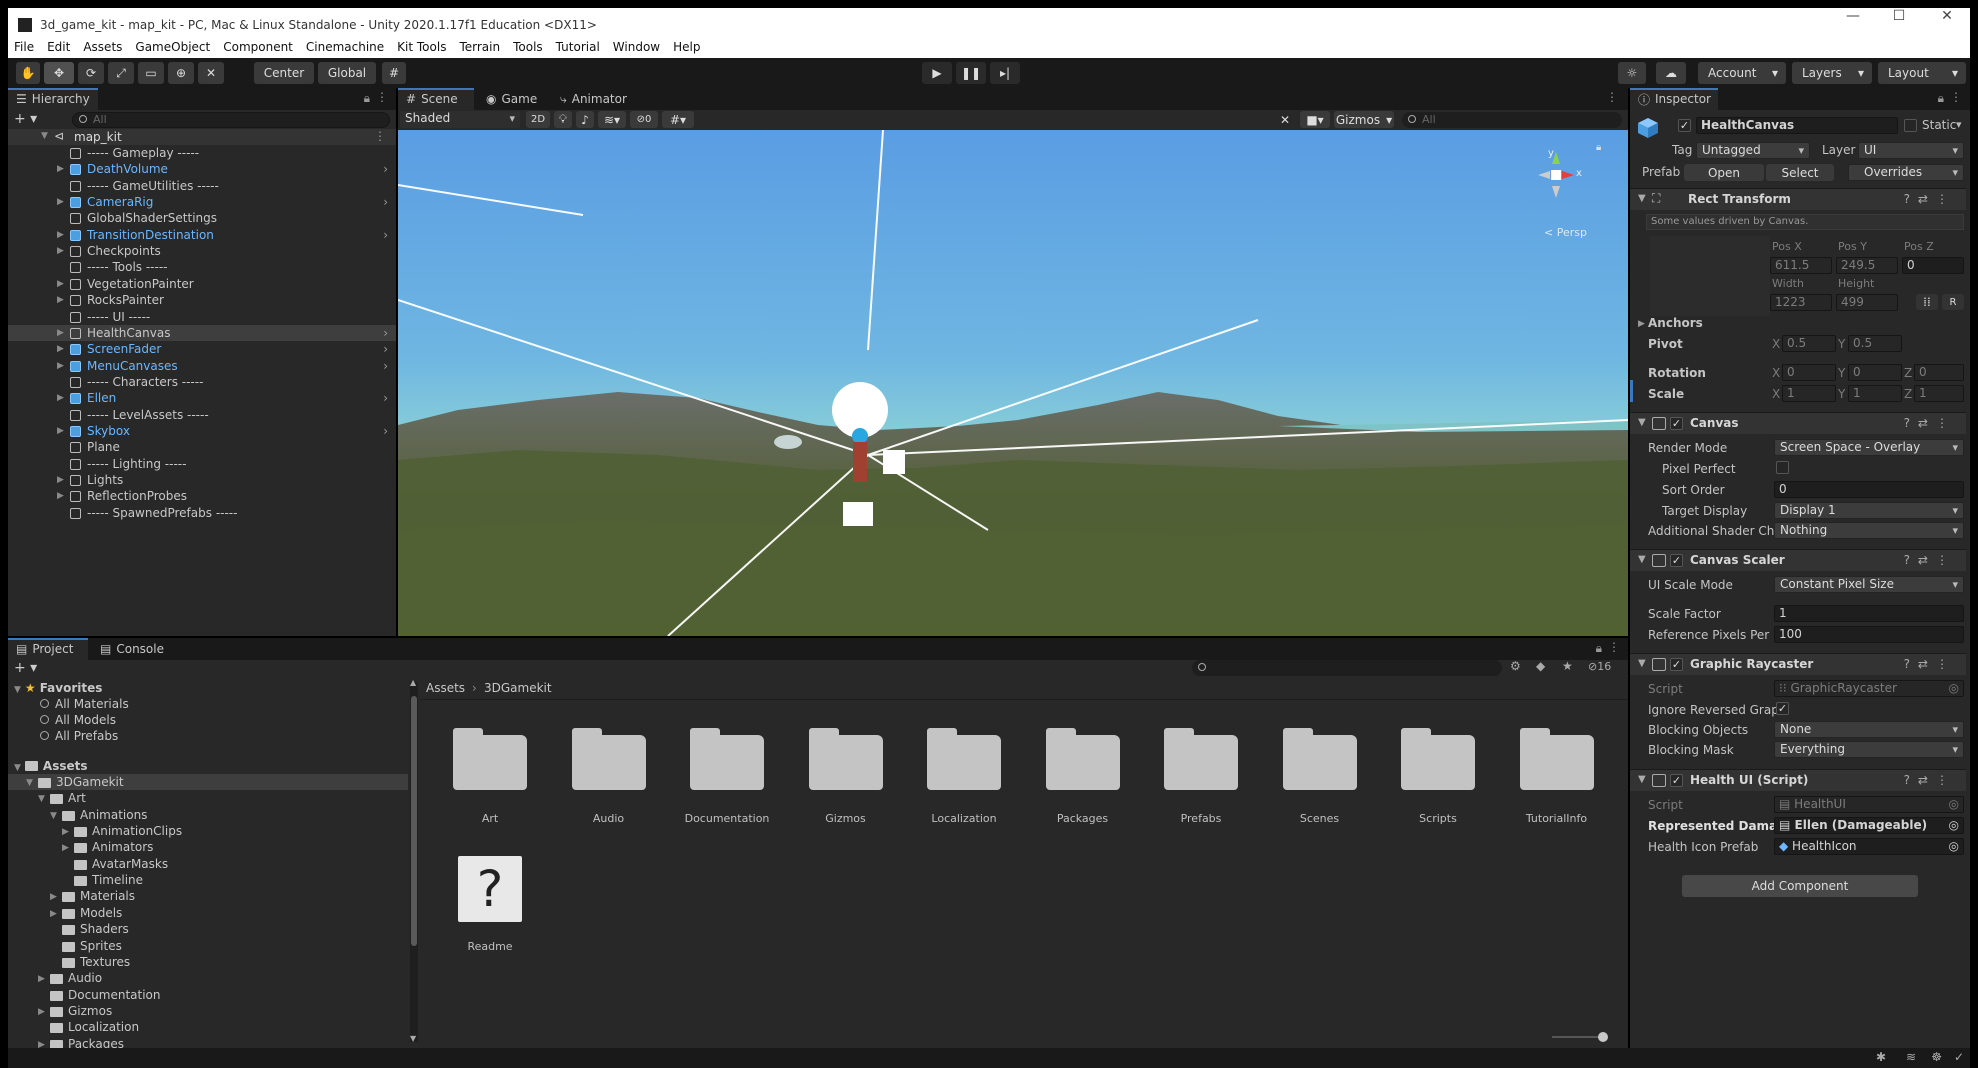 This screenshot has height=1068, width=1978. I want to click on project-folder-row: ▼ 3DGamekit, so click(208, 782).